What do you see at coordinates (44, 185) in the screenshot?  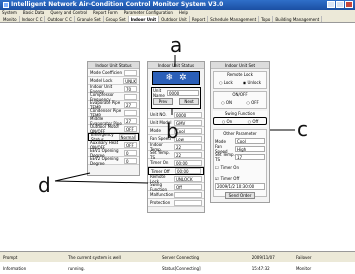 I see `annotation-d: d` at bounding box center [44, 185].